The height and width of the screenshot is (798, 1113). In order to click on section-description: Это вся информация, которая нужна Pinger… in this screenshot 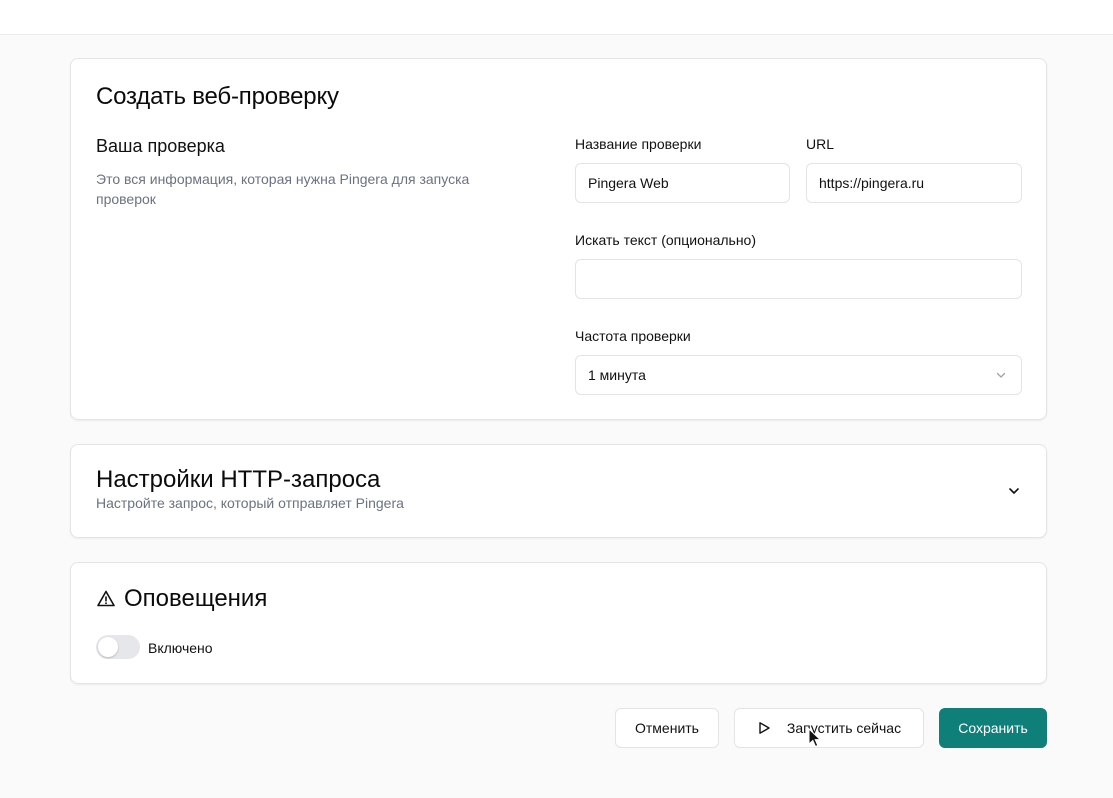, I will do `click(283, 189)`.